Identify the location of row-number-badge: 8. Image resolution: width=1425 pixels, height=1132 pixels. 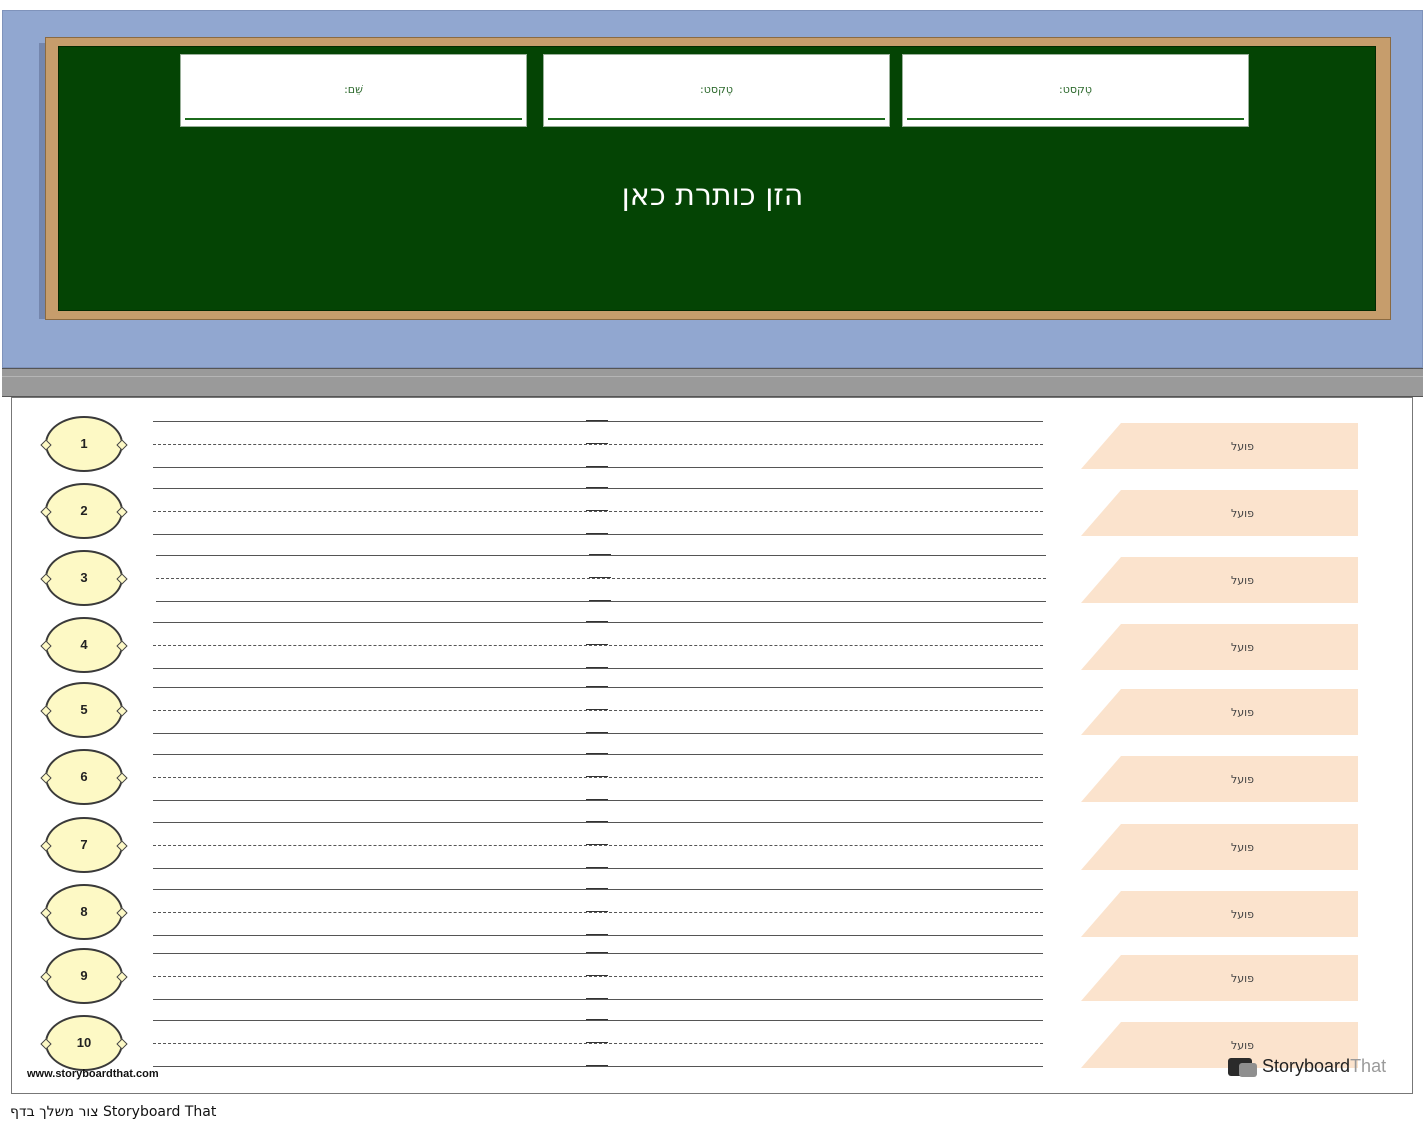
(84, 912).